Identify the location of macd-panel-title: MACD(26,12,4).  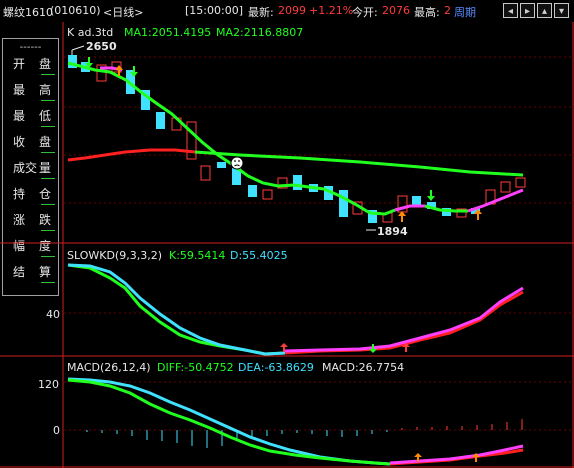
(109, 367).